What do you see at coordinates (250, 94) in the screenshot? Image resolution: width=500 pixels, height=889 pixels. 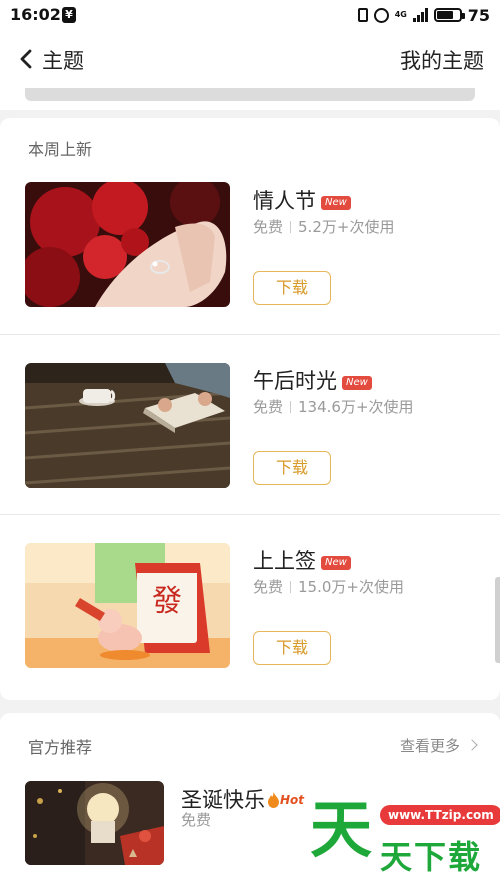 I see `banner-image` at bounding box center [250, 94].